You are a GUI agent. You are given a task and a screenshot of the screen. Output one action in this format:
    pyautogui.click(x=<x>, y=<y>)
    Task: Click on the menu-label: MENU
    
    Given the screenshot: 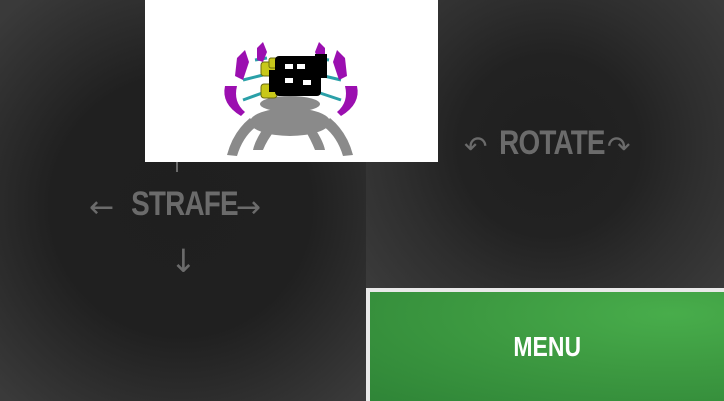 What is the action you would take?
    pyautogui.click(x=547, y=346)
    